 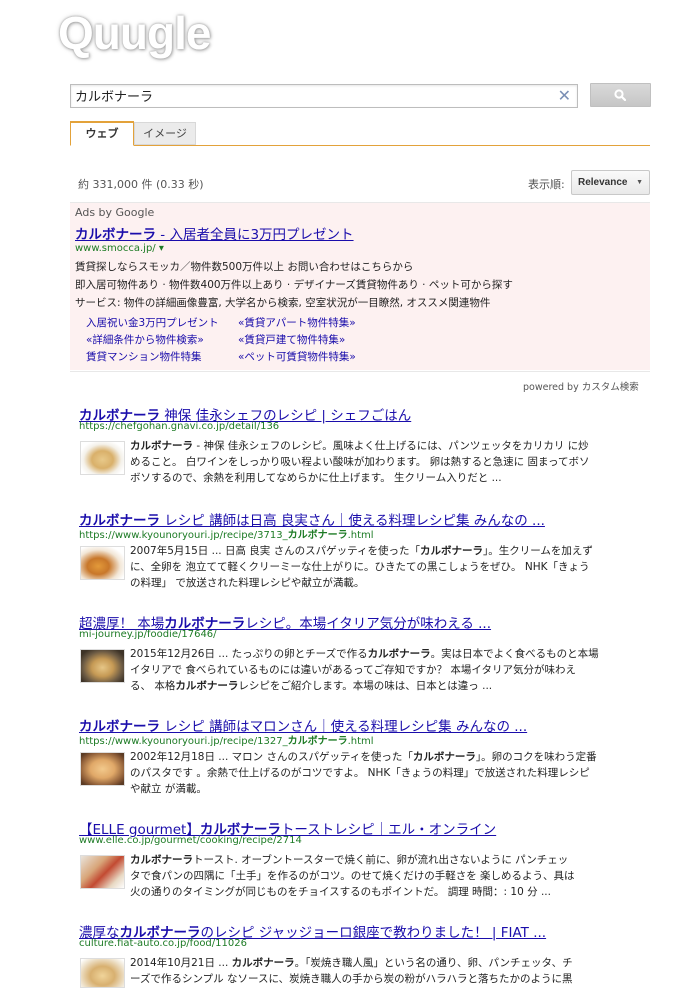 What do you see at coordinates (115, 212) in the screenshot?
I see `ads-label: Ads by Google` at bounding box center [115, 212].